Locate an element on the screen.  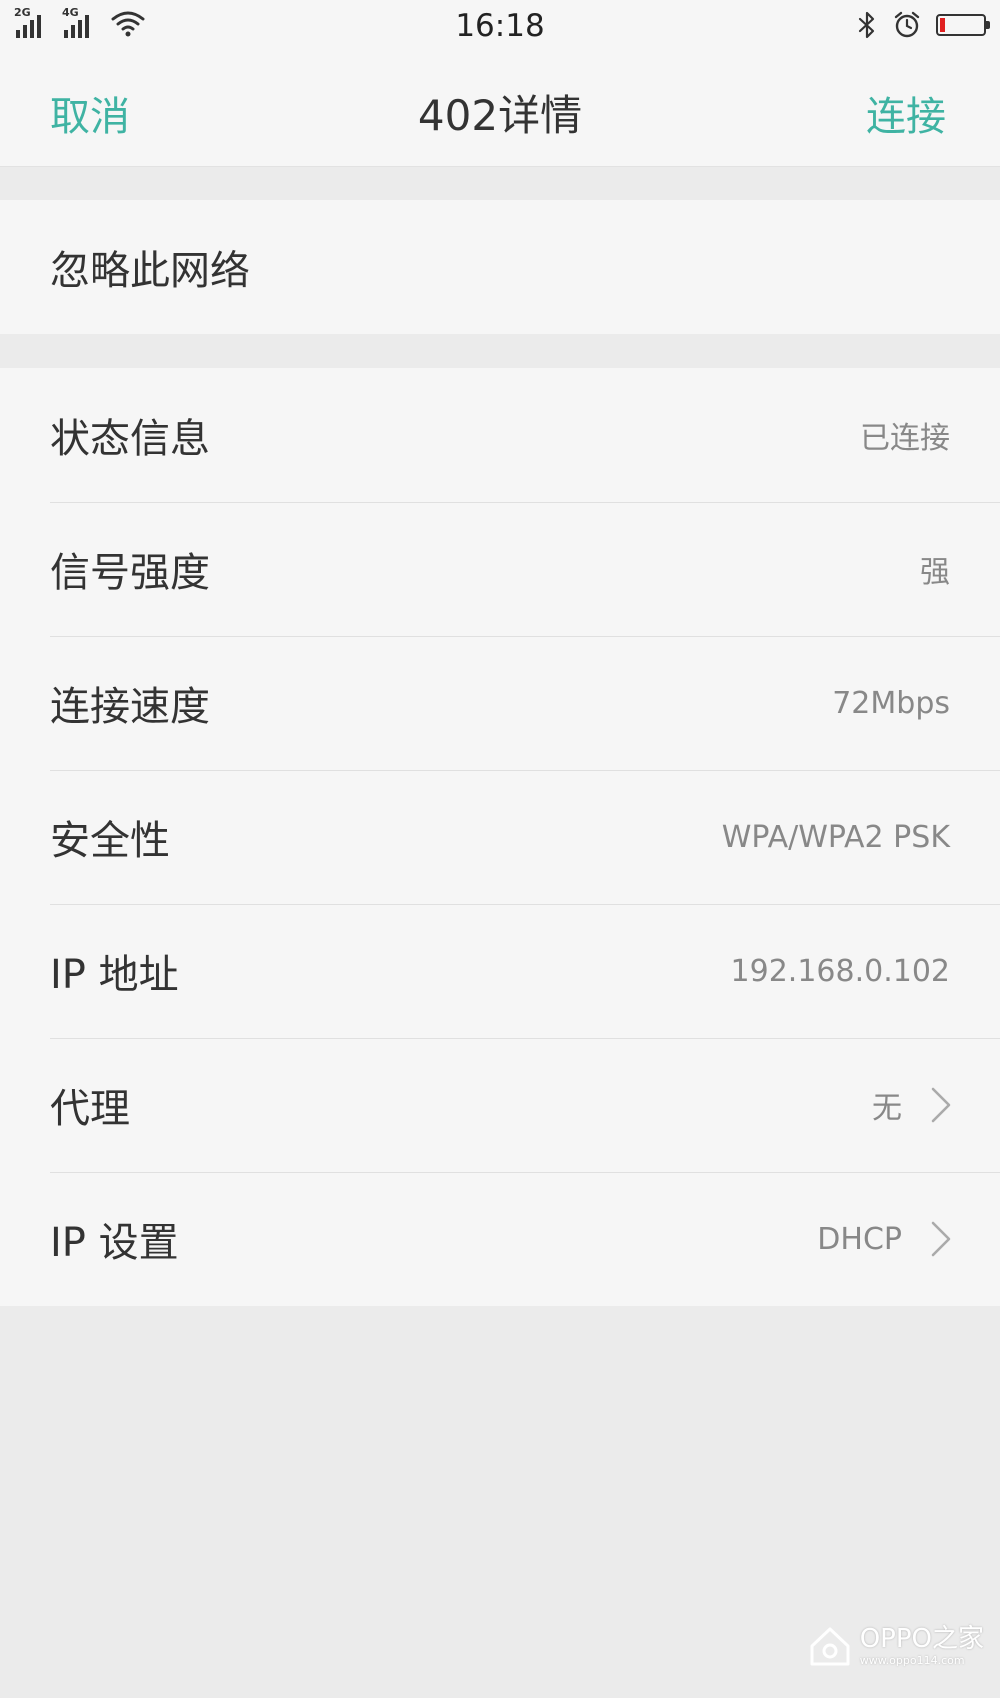
oppo-home-logo-icon is located at coordinates (830, 1646).